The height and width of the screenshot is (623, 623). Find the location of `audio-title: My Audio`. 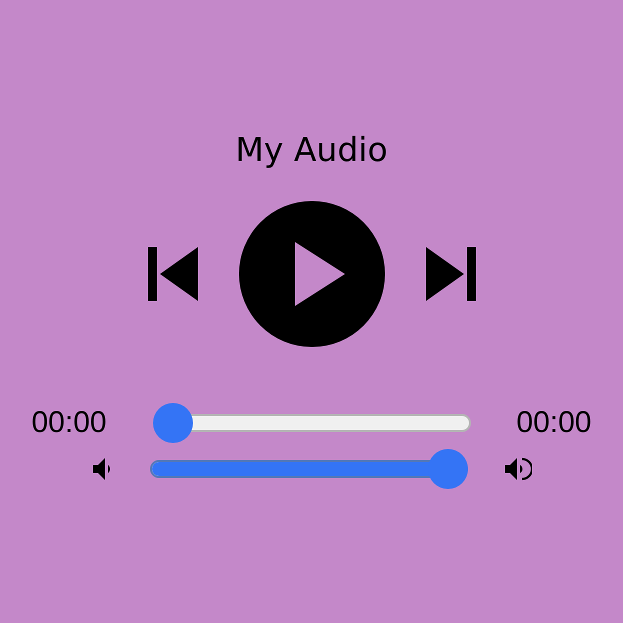

audio-title: My Audio is located at coordinates (311, 150).